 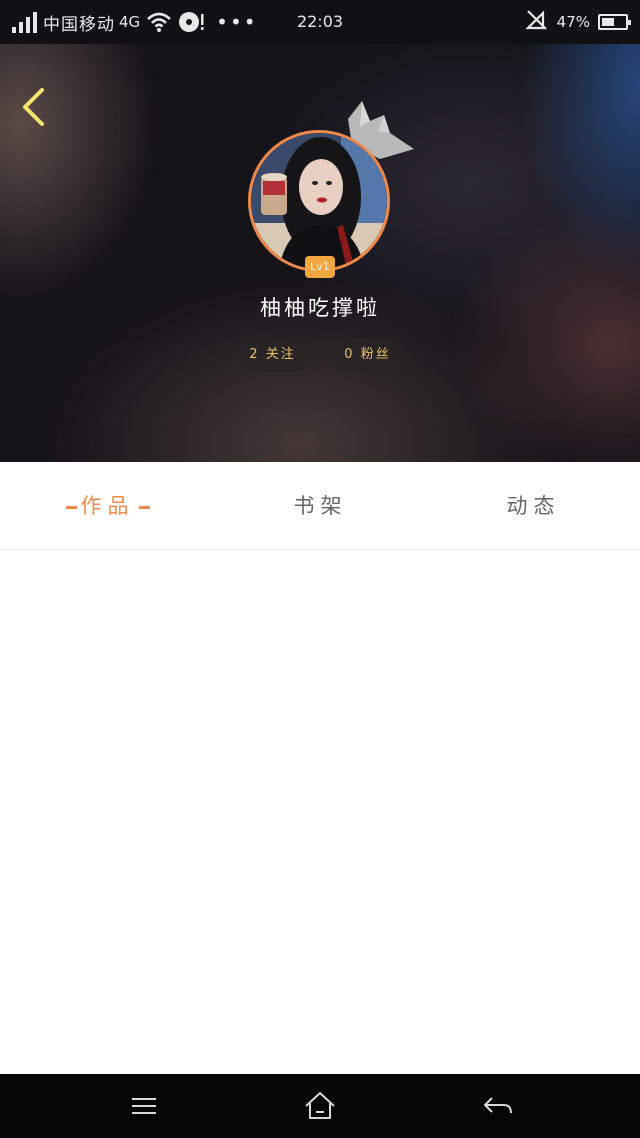 I want to click on level-badge: Lv1, so click(x=320, y=267).